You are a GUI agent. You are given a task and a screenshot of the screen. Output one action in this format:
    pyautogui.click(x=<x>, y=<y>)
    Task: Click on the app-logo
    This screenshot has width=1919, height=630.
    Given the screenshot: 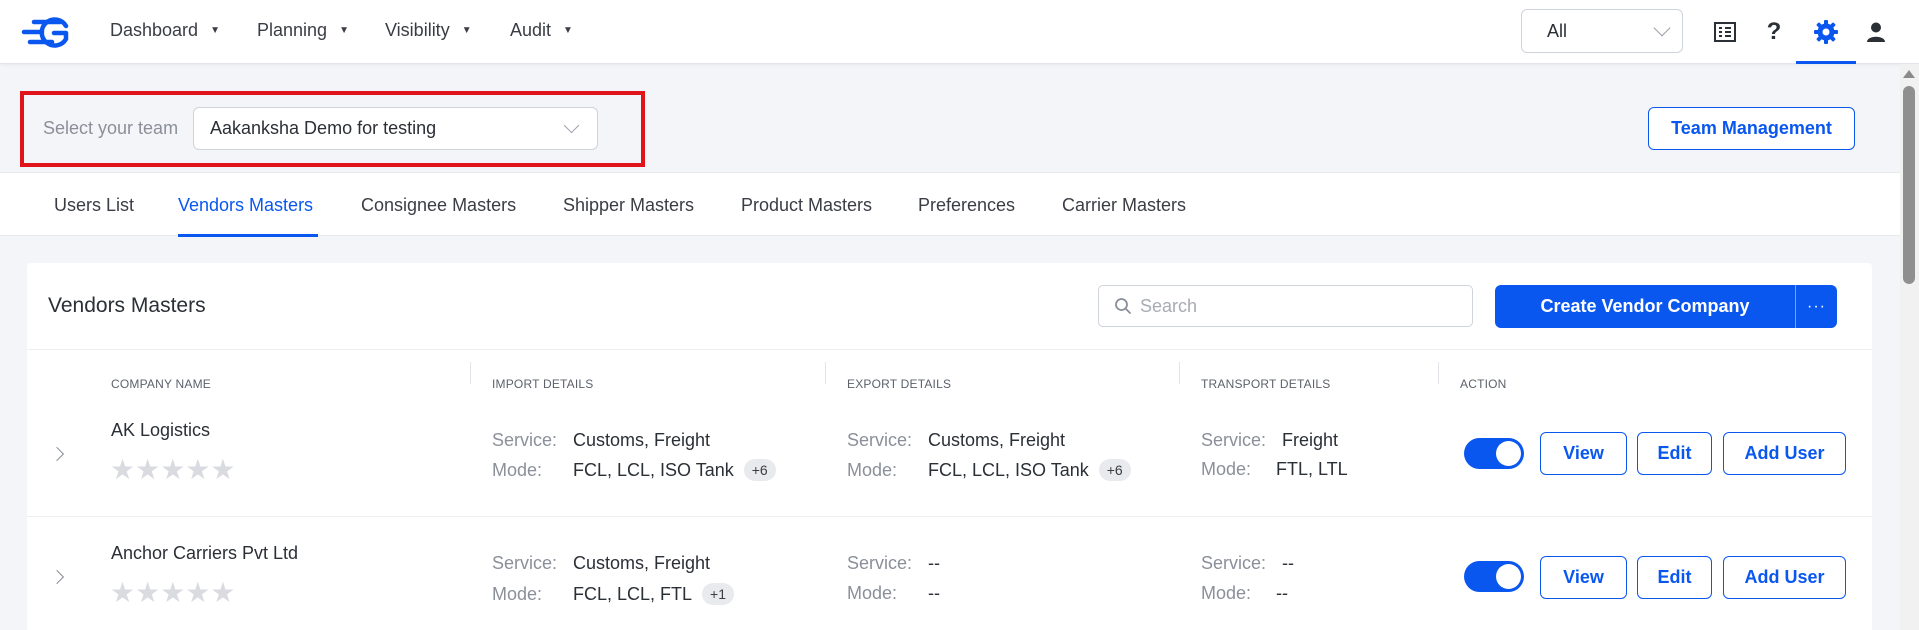 What is the action you would take?
    pyautogui.click(x=46, y=32)
    